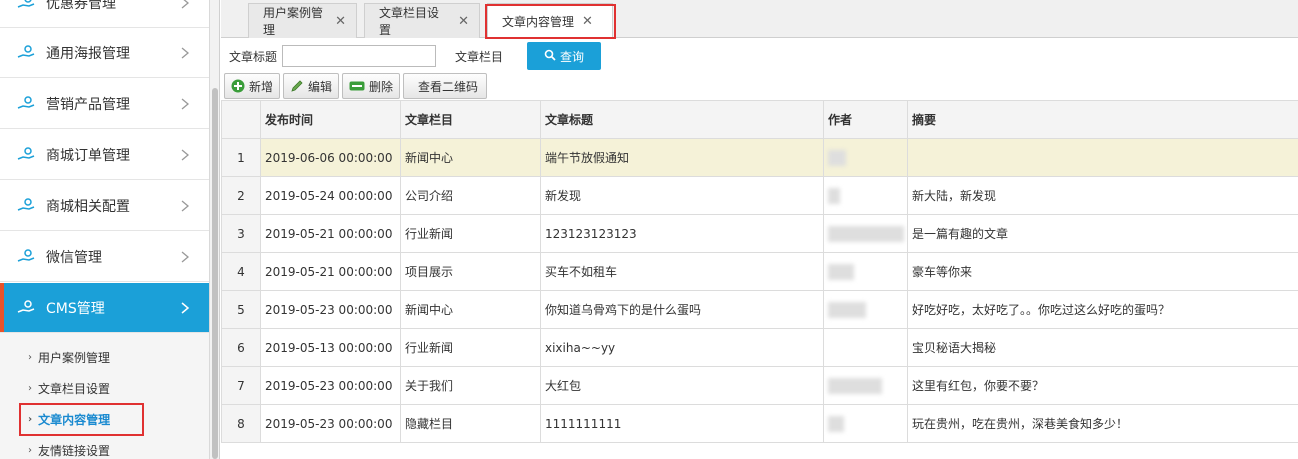  Describe the element at coordinates (682, 119) in the screenshot. I see `column-header: 文章标题` at that location.